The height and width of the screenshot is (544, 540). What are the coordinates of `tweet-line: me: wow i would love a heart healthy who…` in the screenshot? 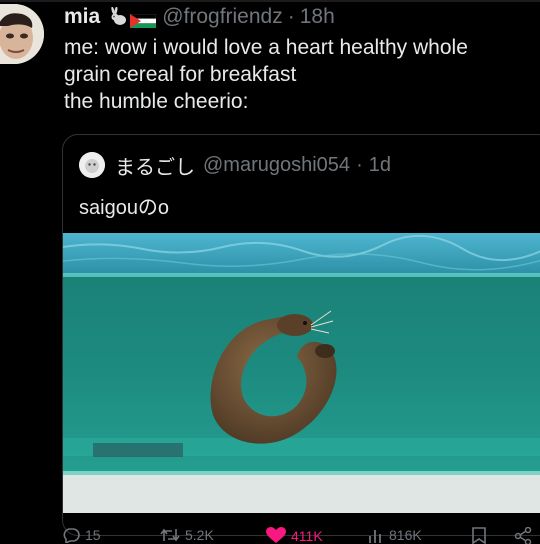 It's located at (266, 47).